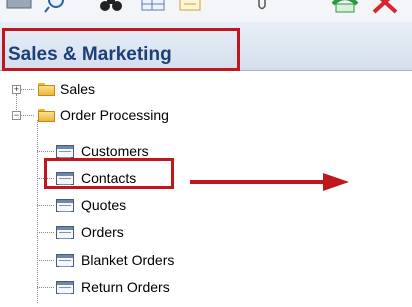 The width and height of the screenshot is (412, 307). Describe the element at coordinates (128, 260) in the screenshot. I see `tree-item-label: Blanket Orders` at that location.